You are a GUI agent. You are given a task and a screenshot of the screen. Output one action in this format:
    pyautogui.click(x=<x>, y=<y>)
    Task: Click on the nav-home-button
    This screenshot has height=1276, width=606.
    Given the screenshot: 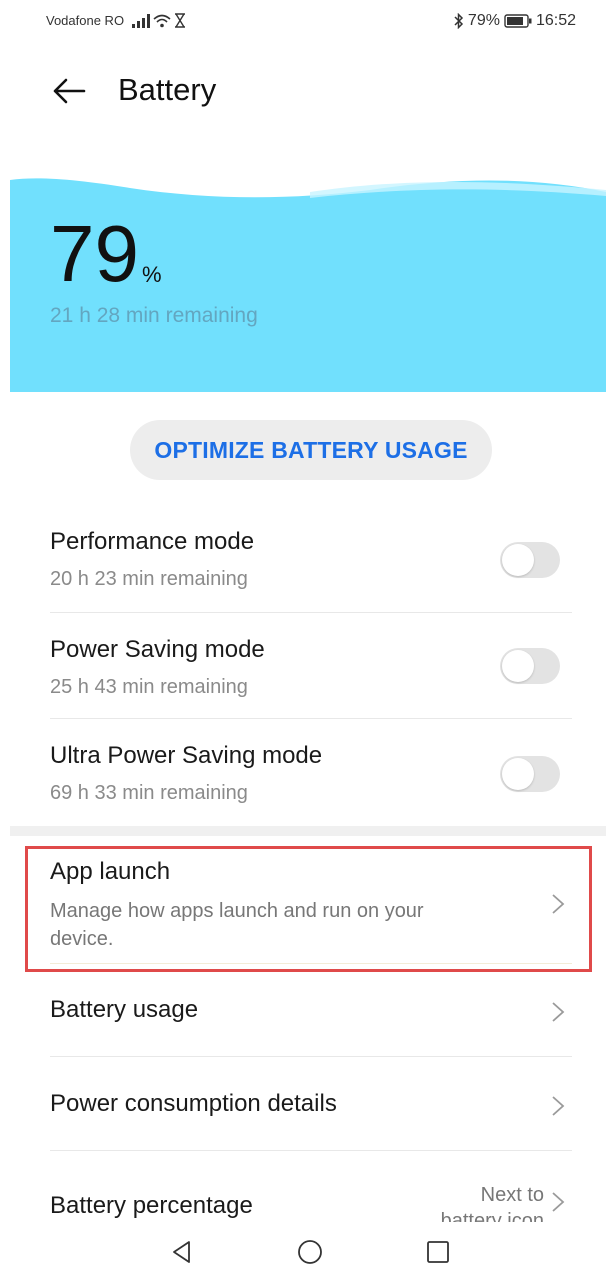 What is the action you would take?
    pyautogui.click(x=310, y=1252)
    